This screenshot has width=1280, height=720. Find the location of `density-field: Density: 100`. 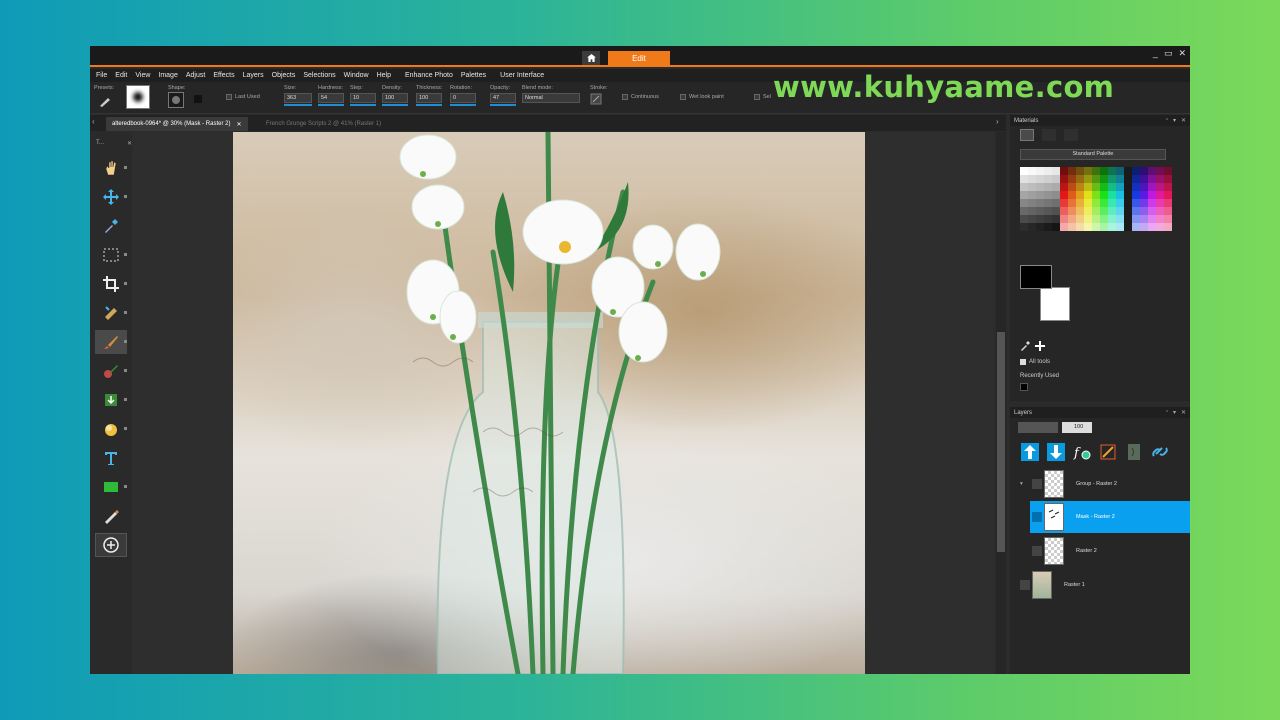

density-field: Density: 100 is located at coordinates (395, 95).